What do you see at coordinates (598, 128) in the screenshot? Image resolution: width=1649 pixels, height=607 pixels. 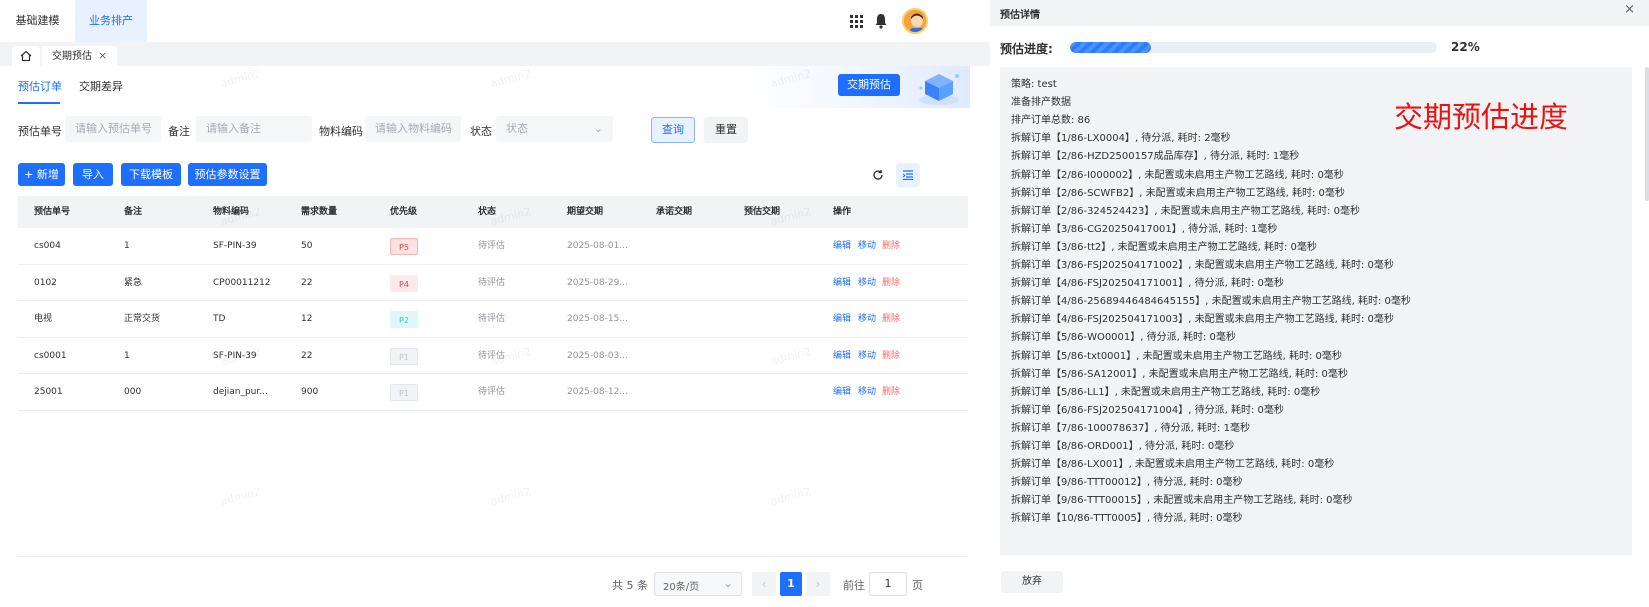 I see `chevron-down-icon: ⌄` at bounding box center [598, 128].